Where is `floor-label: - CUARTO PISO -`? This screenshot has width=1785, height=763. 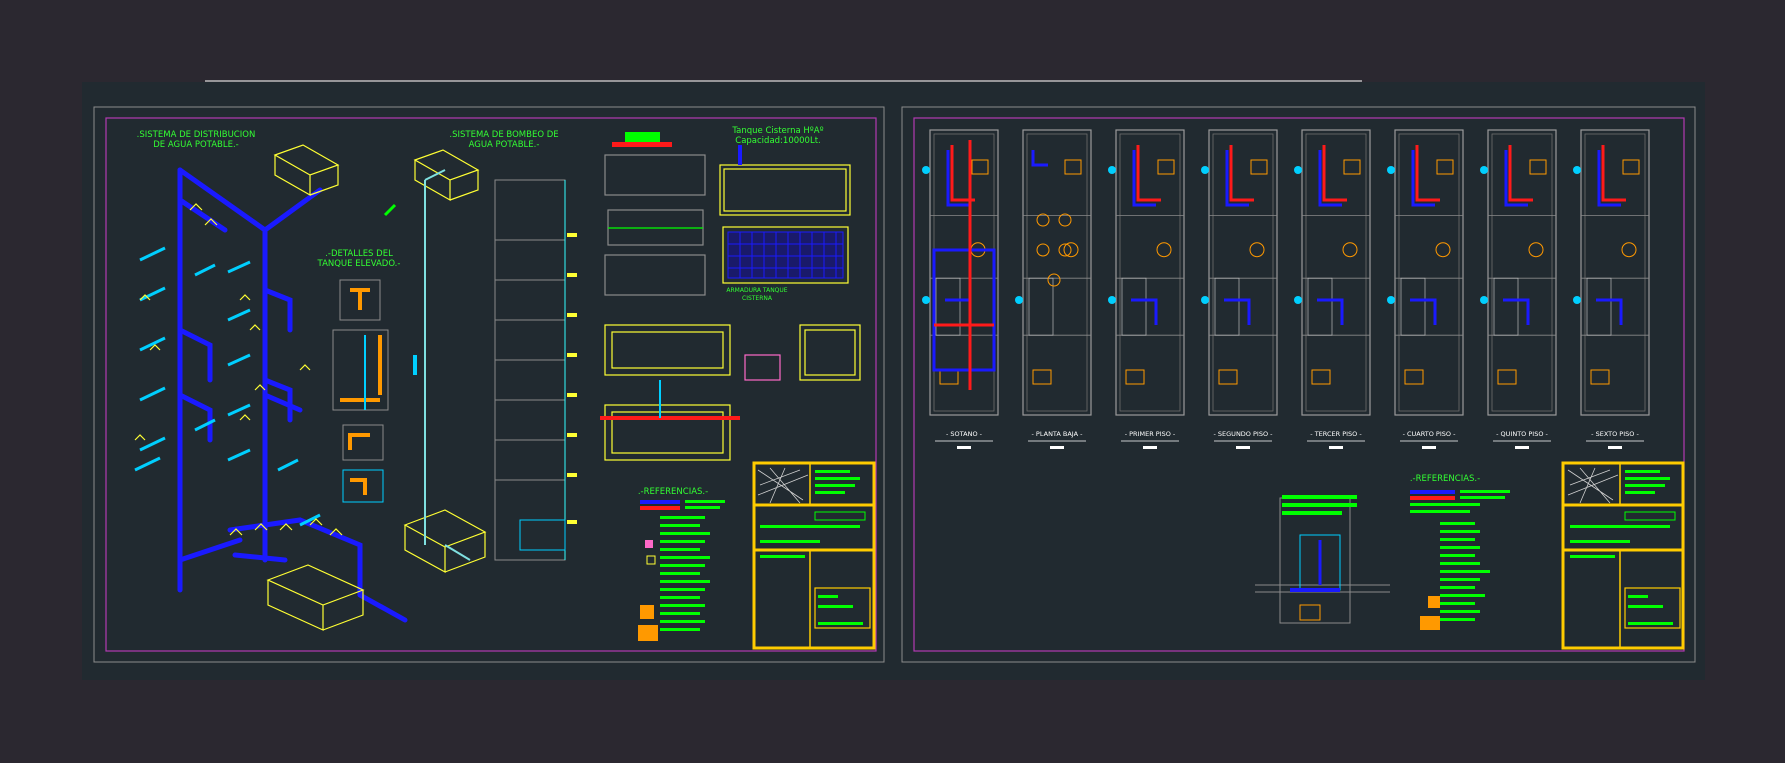
floor-label: - CUARTO PISO - is located at coordinates (1429, 434).